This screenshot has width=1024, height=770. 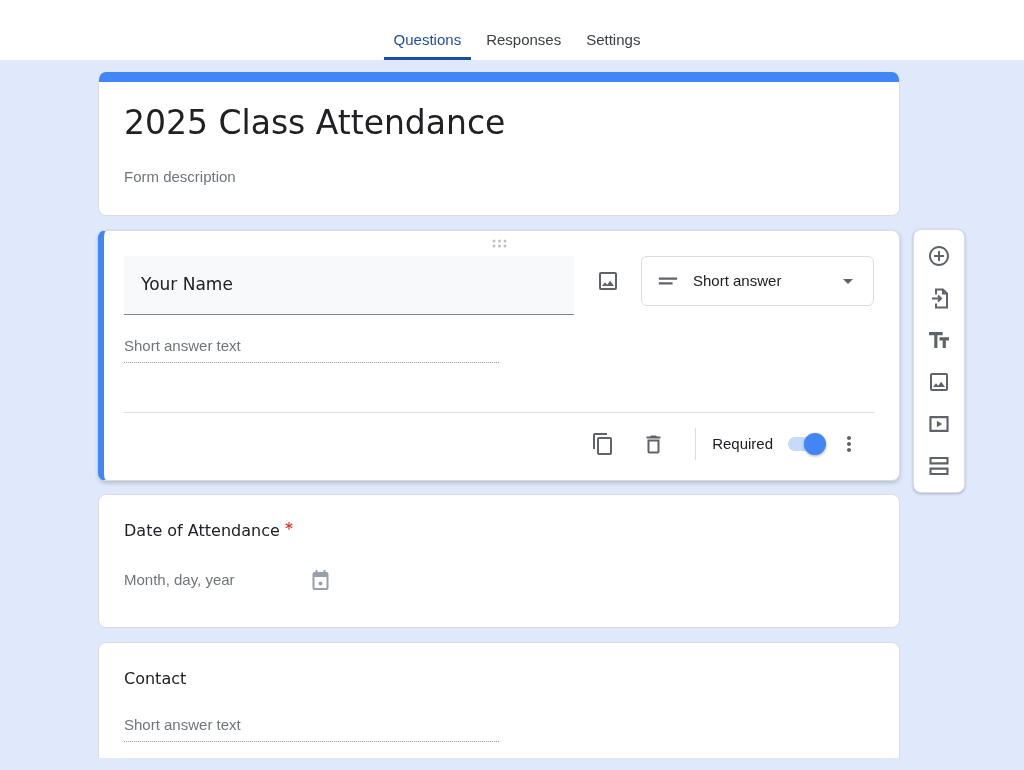 What do you see at coordinates (499, 243) in the screenshot?
I see `drag-handle-icon` at bounding box center [499, 243].